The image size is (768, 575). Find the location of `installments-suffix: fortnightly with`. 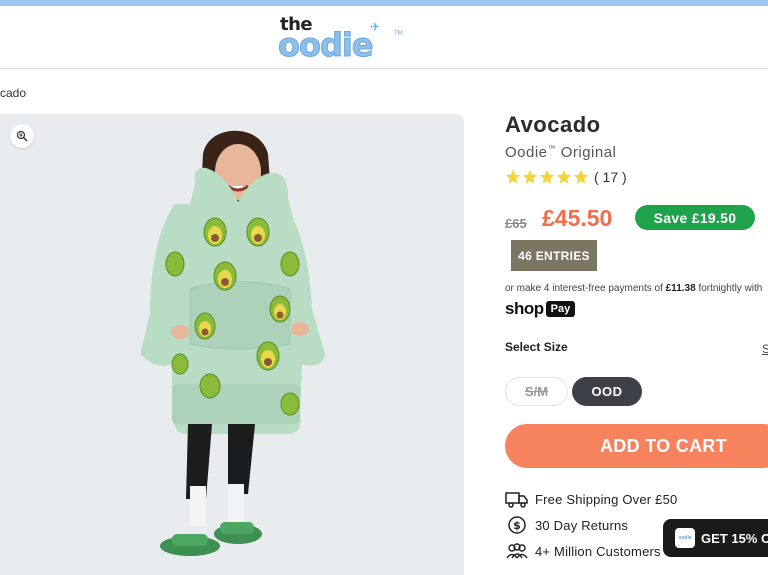

installments-suffix: fortnightly with is located at coordinates (729, 288).